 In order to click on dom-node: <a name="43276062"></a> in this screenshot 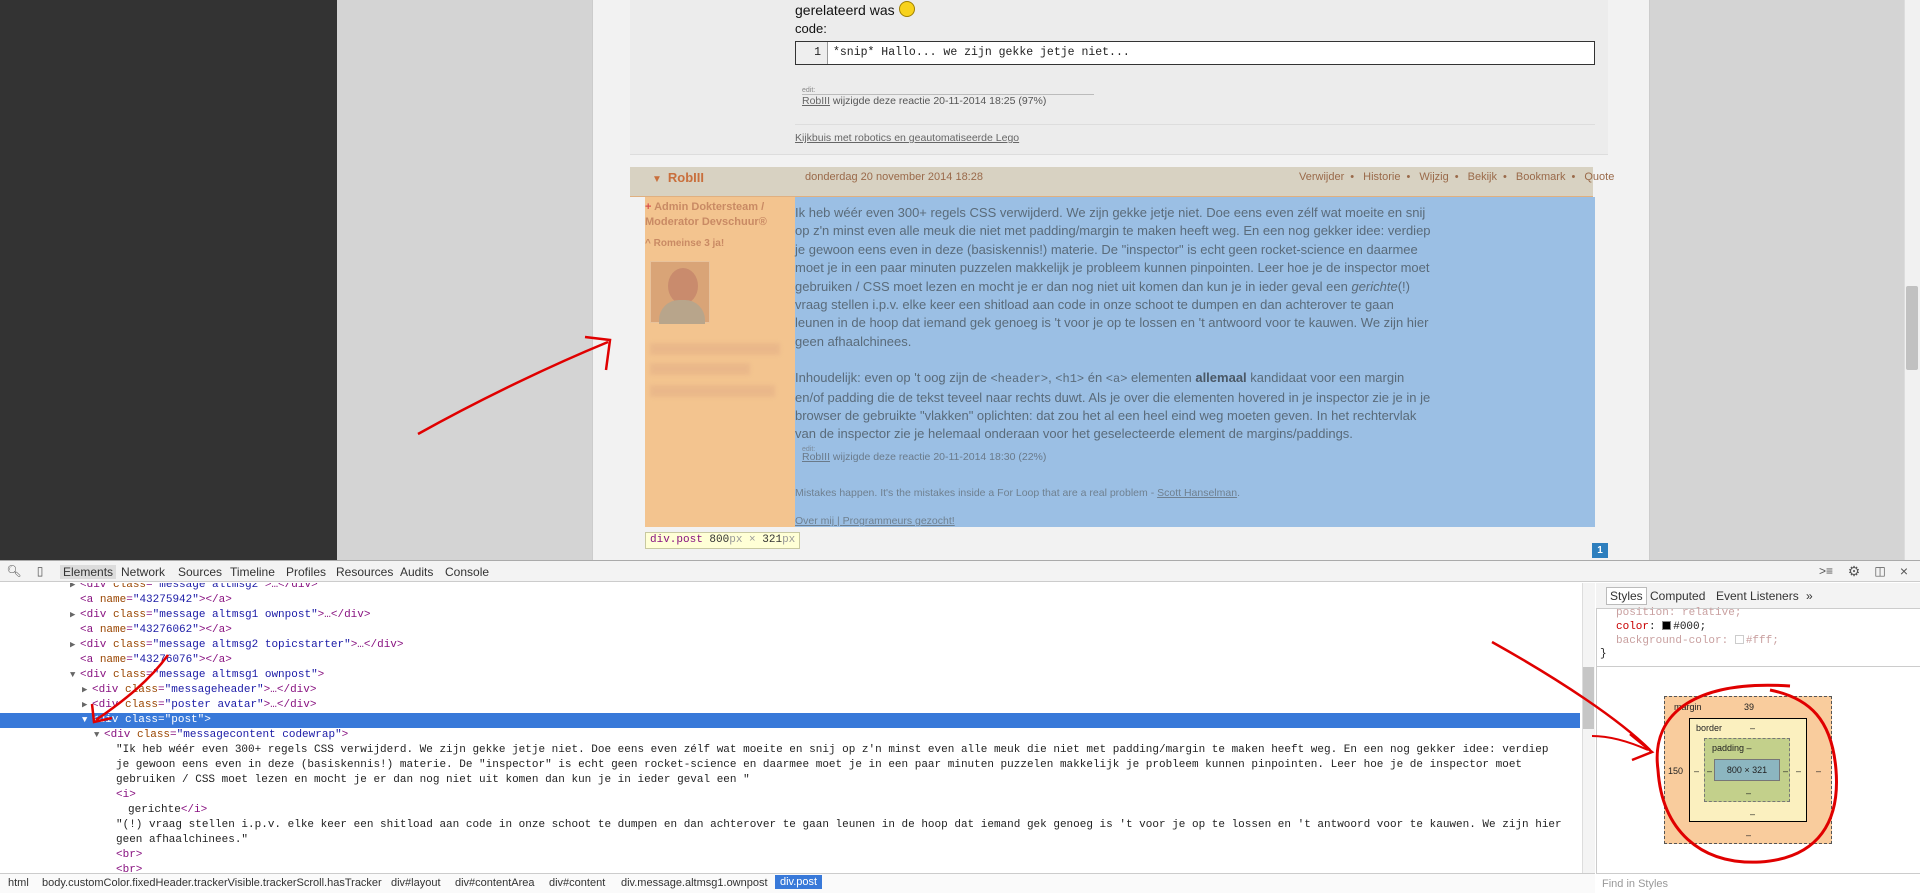, I will do `click(790, 630)`.